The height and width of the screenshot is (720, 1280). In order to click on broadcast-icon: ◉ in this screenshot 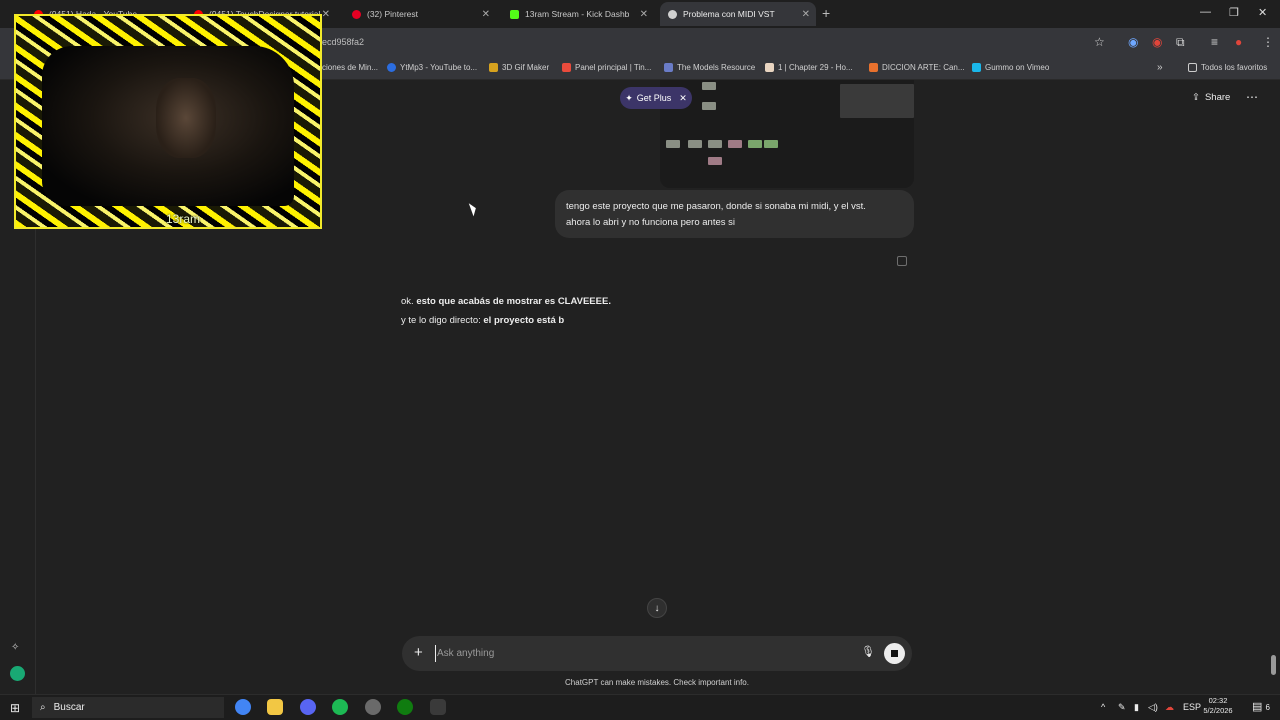, I will do `click(1133, 42)`.